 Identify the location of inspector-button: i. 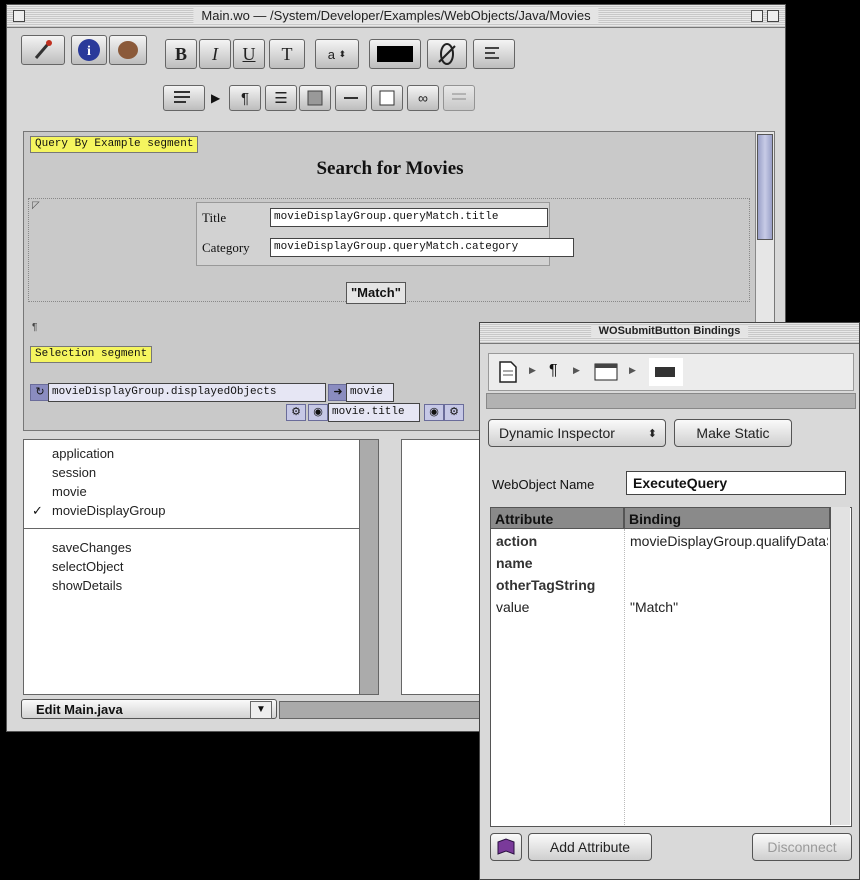
(89, 50).